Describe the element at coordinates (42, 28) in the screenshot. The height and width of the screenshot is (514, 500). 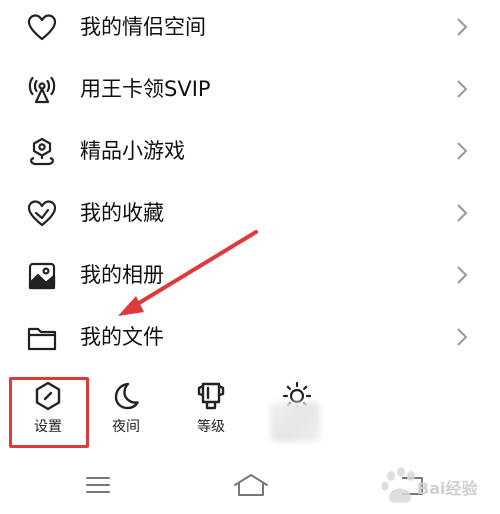
I see `heart-icon` at that location.